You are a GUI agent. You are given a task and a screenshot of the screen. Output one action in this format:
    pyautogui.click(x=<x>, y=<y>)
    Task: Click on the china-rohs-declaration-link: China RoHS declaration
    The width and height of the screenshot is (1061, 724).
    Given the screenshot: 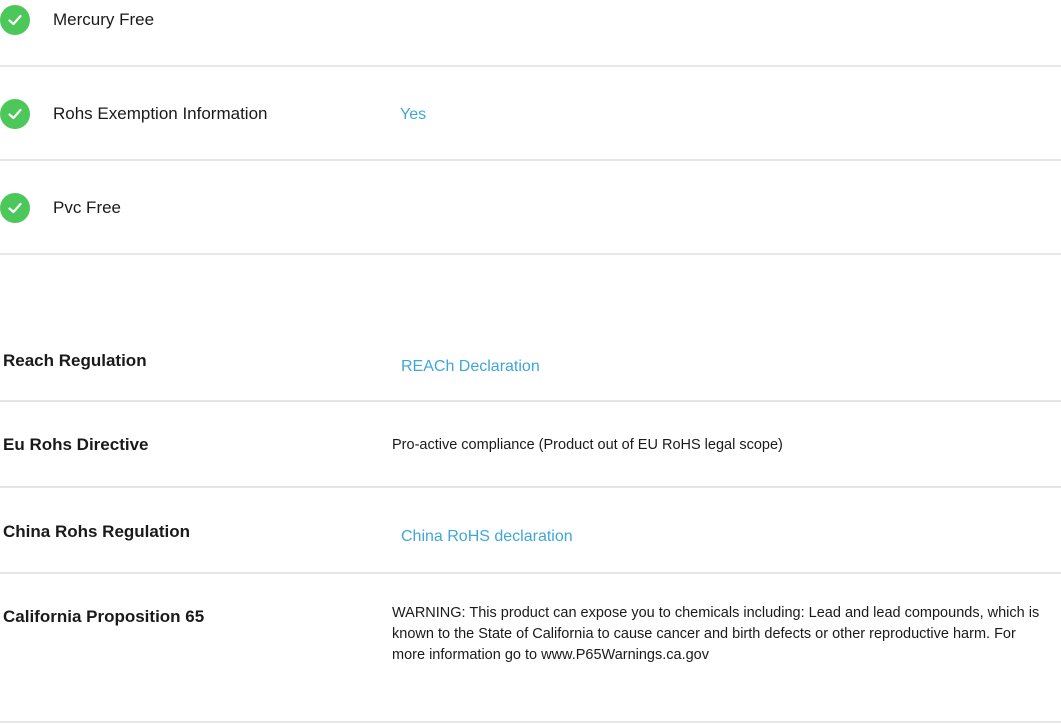 What is the action you would take?
    pyautogui.click(x=487, y=537)
    